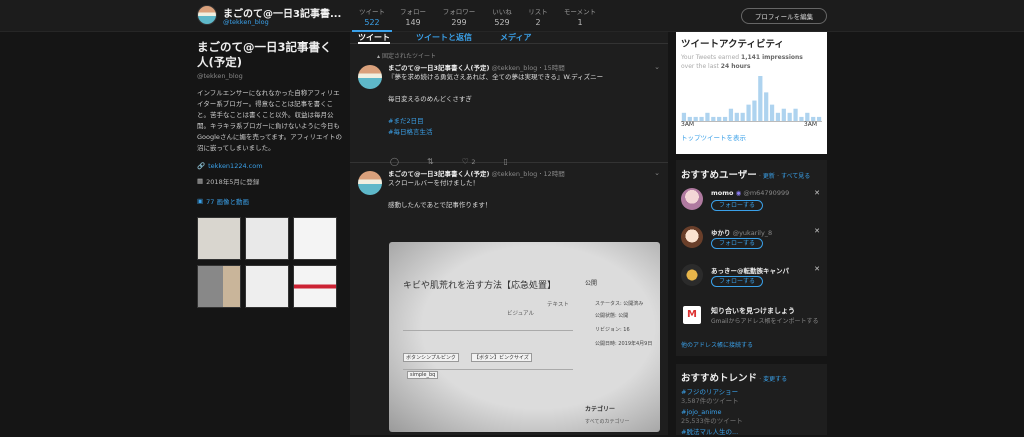 The height and width of the screenshot is (437, 1024). I want to click on hashtag-link: #まだ2日目, so click(523, 121).